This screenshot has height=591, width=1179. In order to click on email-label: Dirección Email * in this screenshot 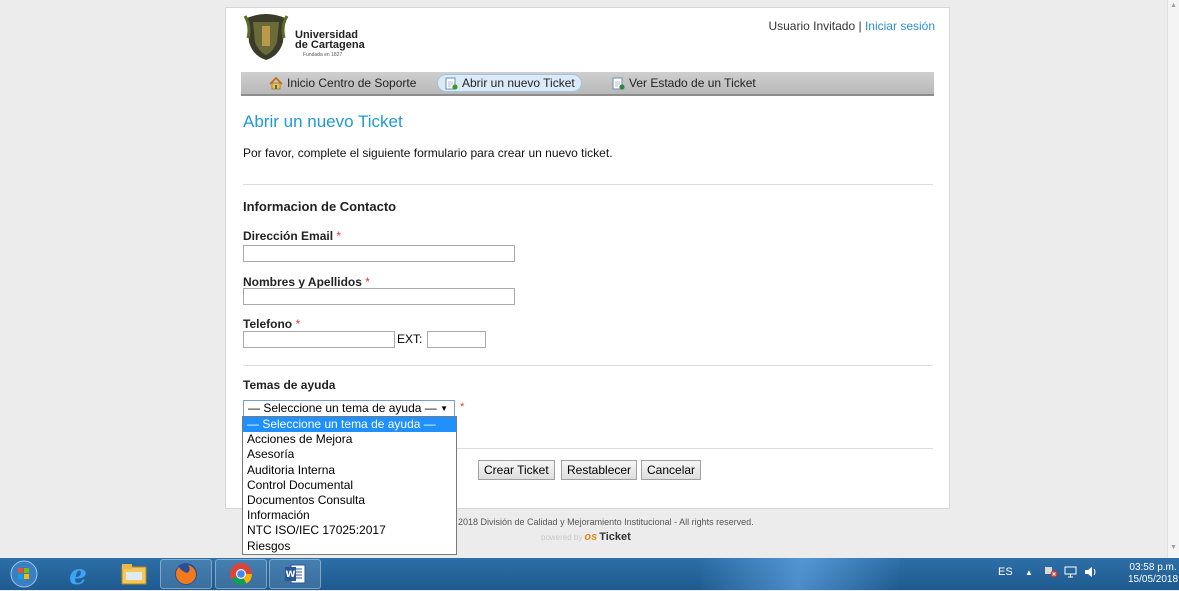, I will do `click(292, 236)`.